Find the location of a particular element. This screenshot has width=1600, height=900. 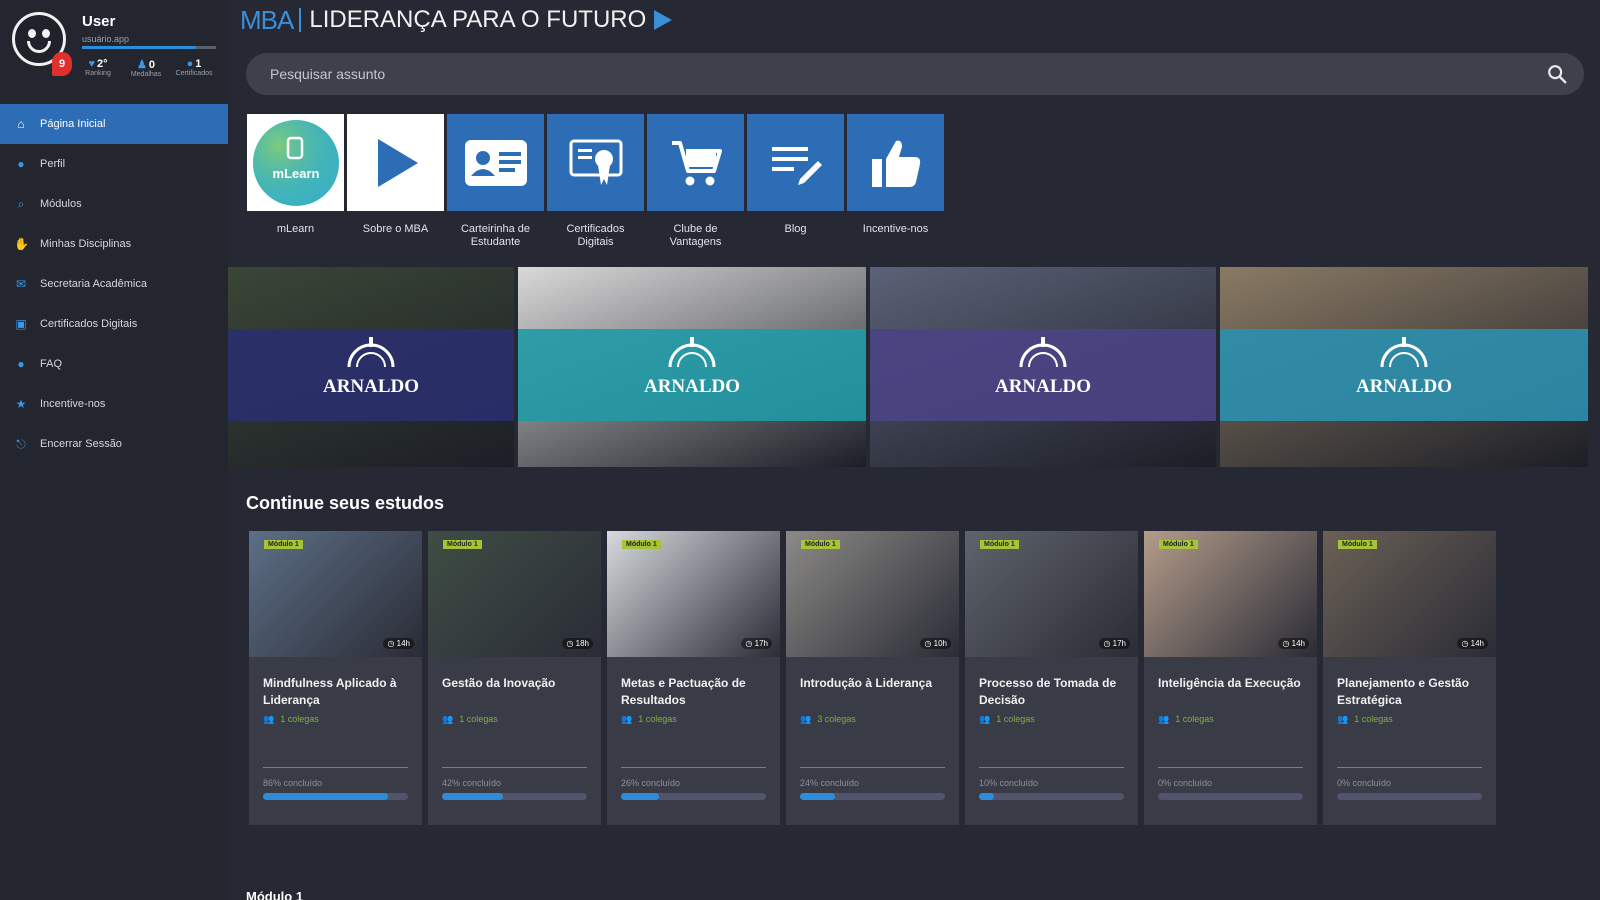

trophy-icon: ♥ is located at coordinates (91, 64).